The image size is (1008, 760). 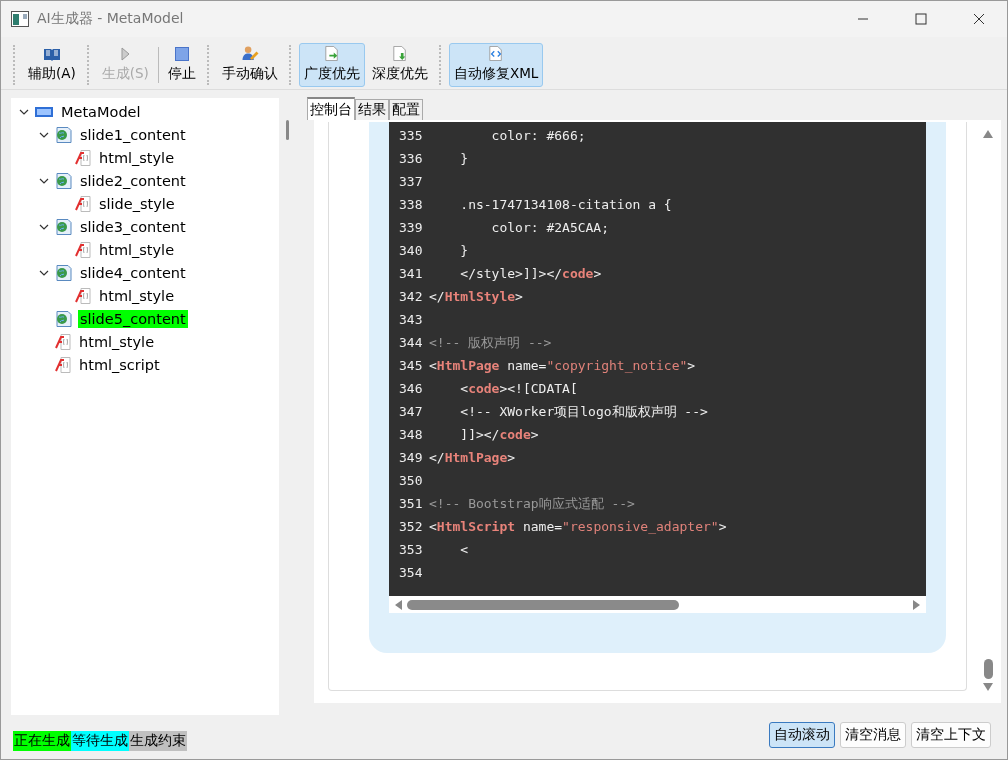 What do you see at coordinates (472, 457) in the screenshot?
I see `code-line: </HtmlPage>` at bounding box center [472, 457].